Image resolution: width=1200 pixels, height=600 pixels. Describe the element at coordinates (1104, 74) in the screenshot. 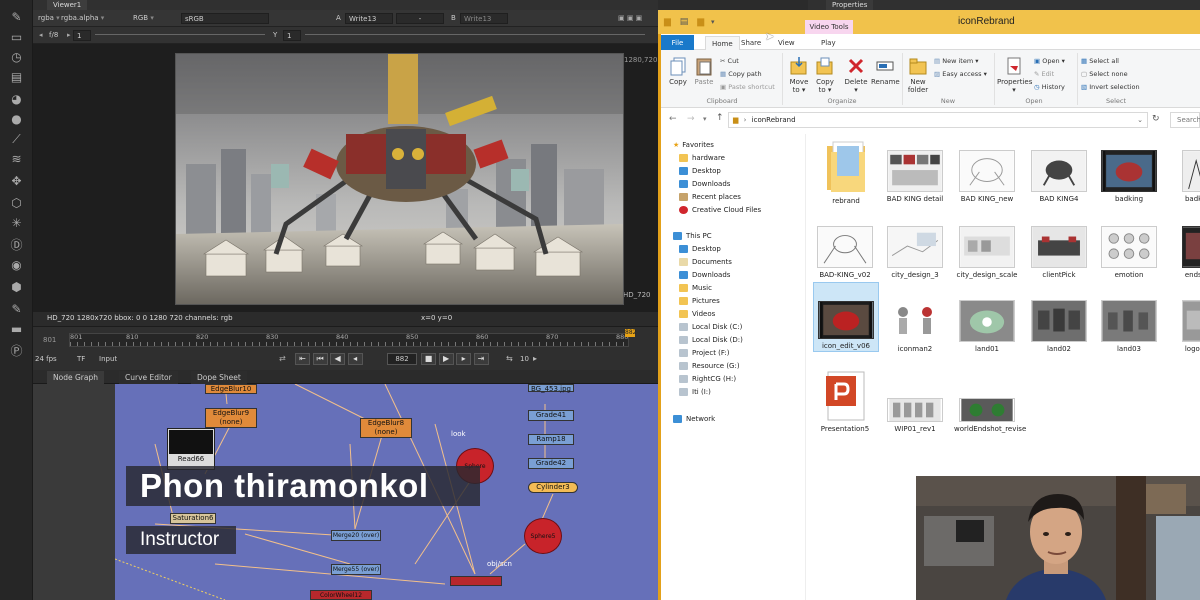

I see `select-none-button: ▢ Select none` at that location.